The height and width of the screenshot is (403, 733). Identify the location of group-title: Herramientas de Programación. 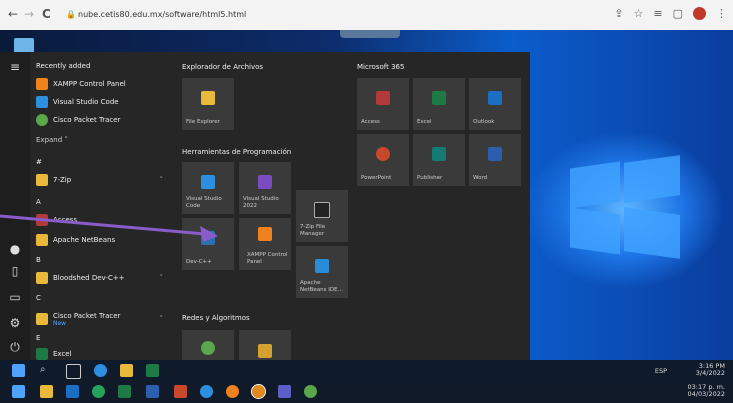
(236, 152).